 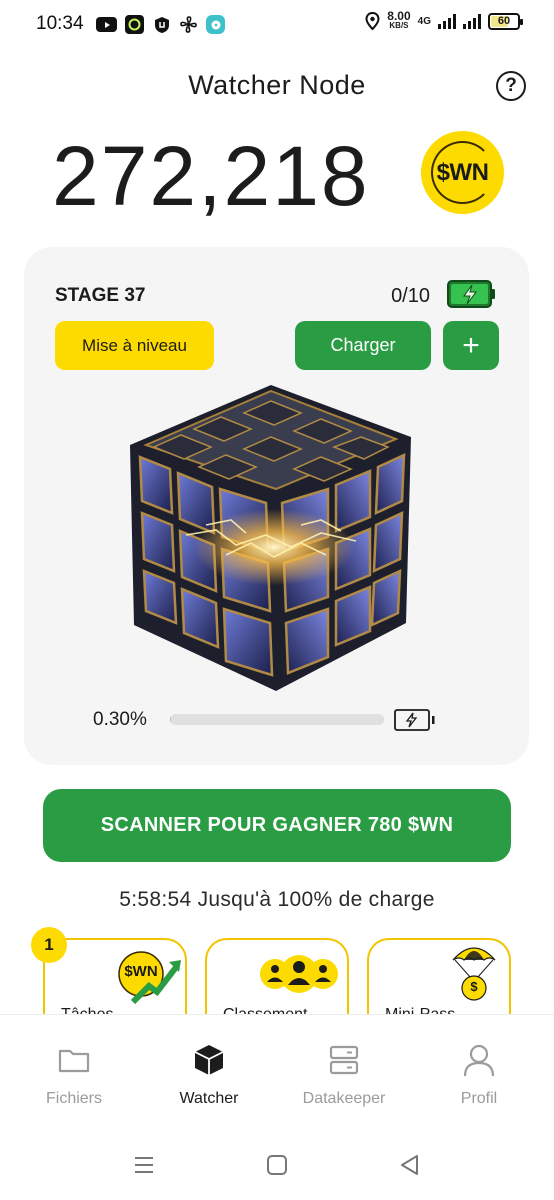 I want to click on charge-button: Charger, so click(x=363, y=345).